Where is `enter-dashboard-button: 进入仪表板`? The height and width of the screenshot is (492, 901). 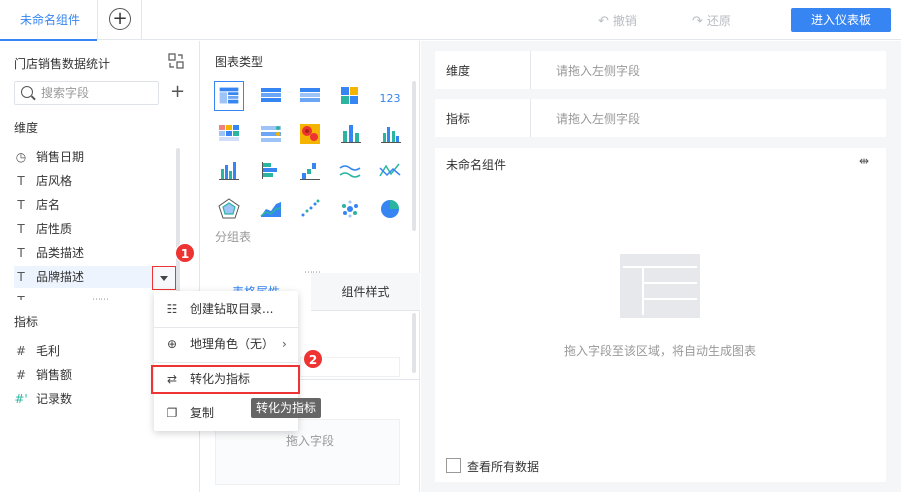 enter-dashboard-button: 进入仪表板 is located at coordinates (841, 20).